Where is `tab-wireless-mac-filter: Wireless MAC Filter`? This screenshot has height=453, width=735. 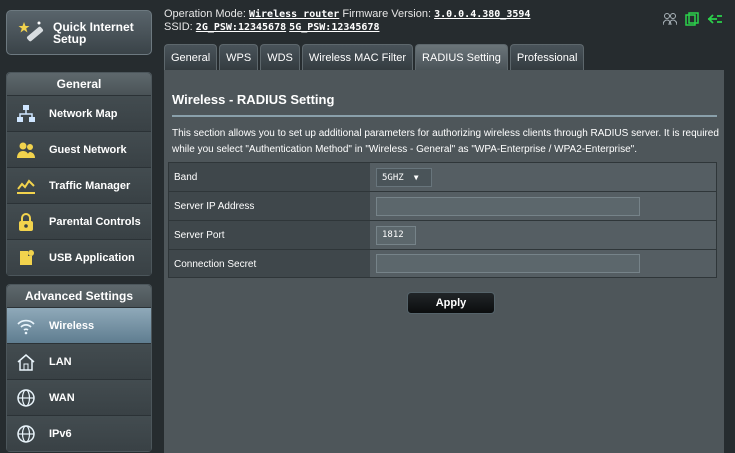 tab-wireless-mac-filter: Wireless MAC Filter is located at coordinates (357, 57).